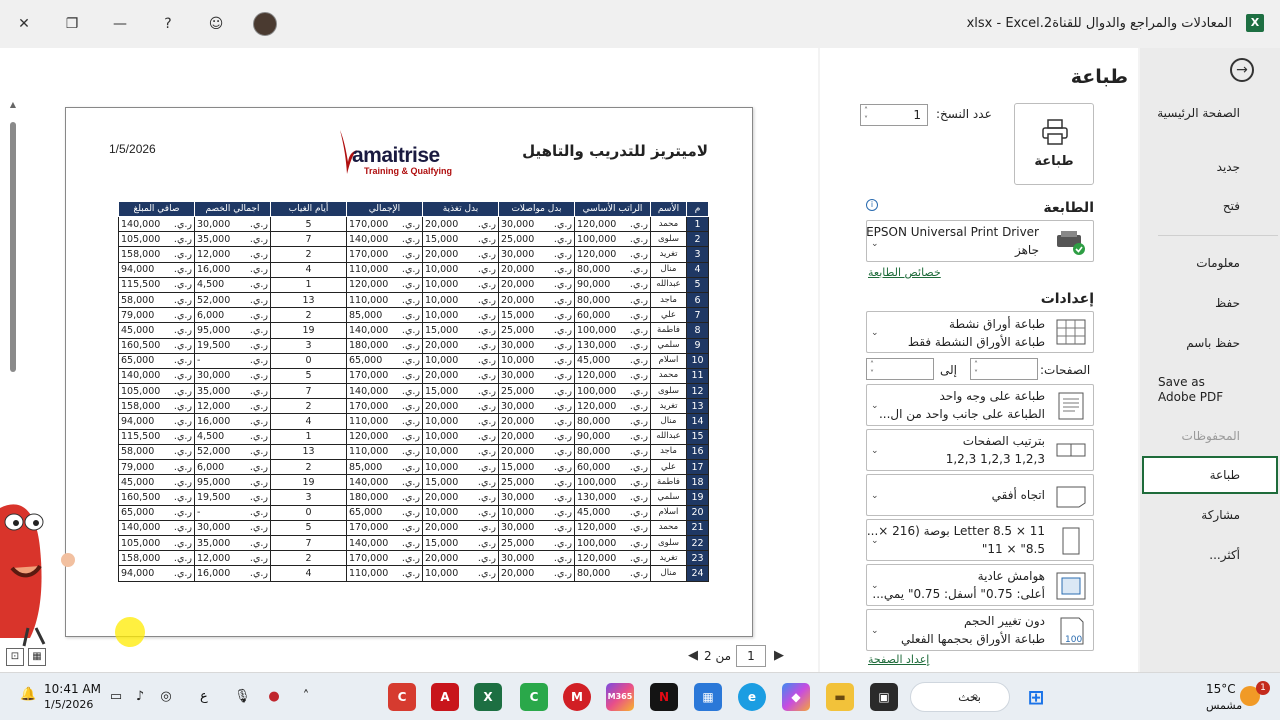 This screenshot has height=720, width=1280. What do you see at coordinates (1198, 390) in the screenshot?
I see `nav-save-adobe-pdf: Save as Adobe PDF` at bounding box center [1198, 390].